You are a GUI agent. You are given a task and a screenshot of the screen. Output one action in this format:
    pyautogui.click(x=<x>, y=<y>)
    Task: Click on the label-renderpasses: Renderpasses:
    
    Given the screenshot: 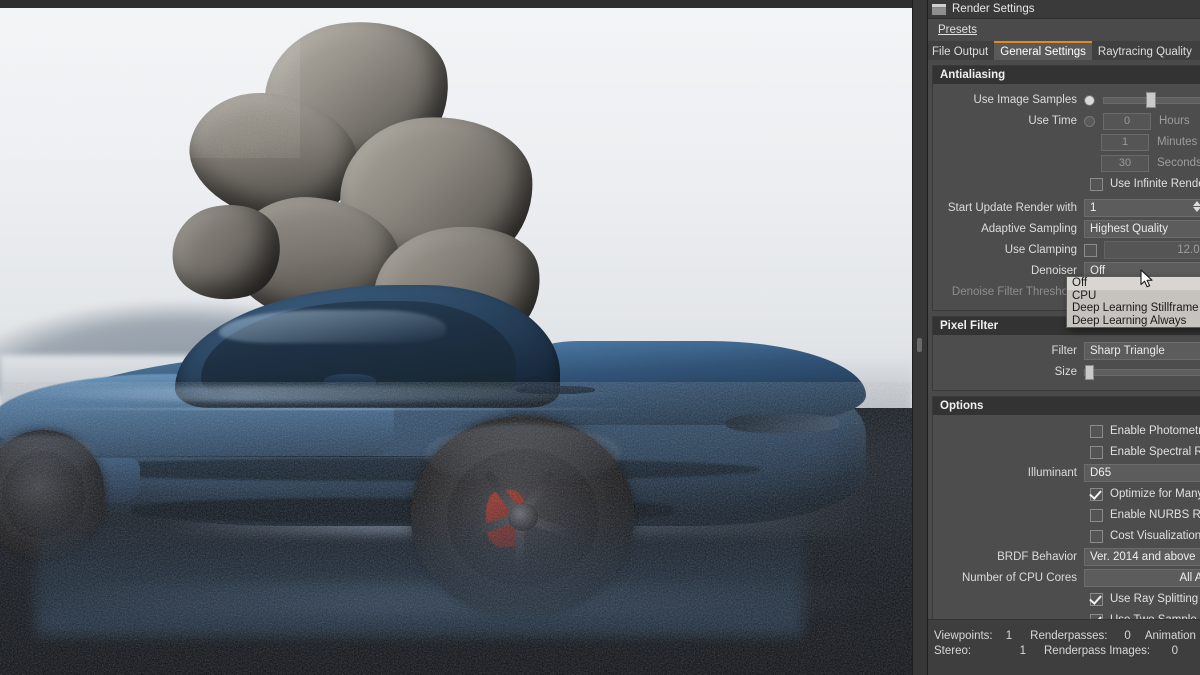 What is the action you would take?
    pyautogui.click(x=1069, y=635)
    